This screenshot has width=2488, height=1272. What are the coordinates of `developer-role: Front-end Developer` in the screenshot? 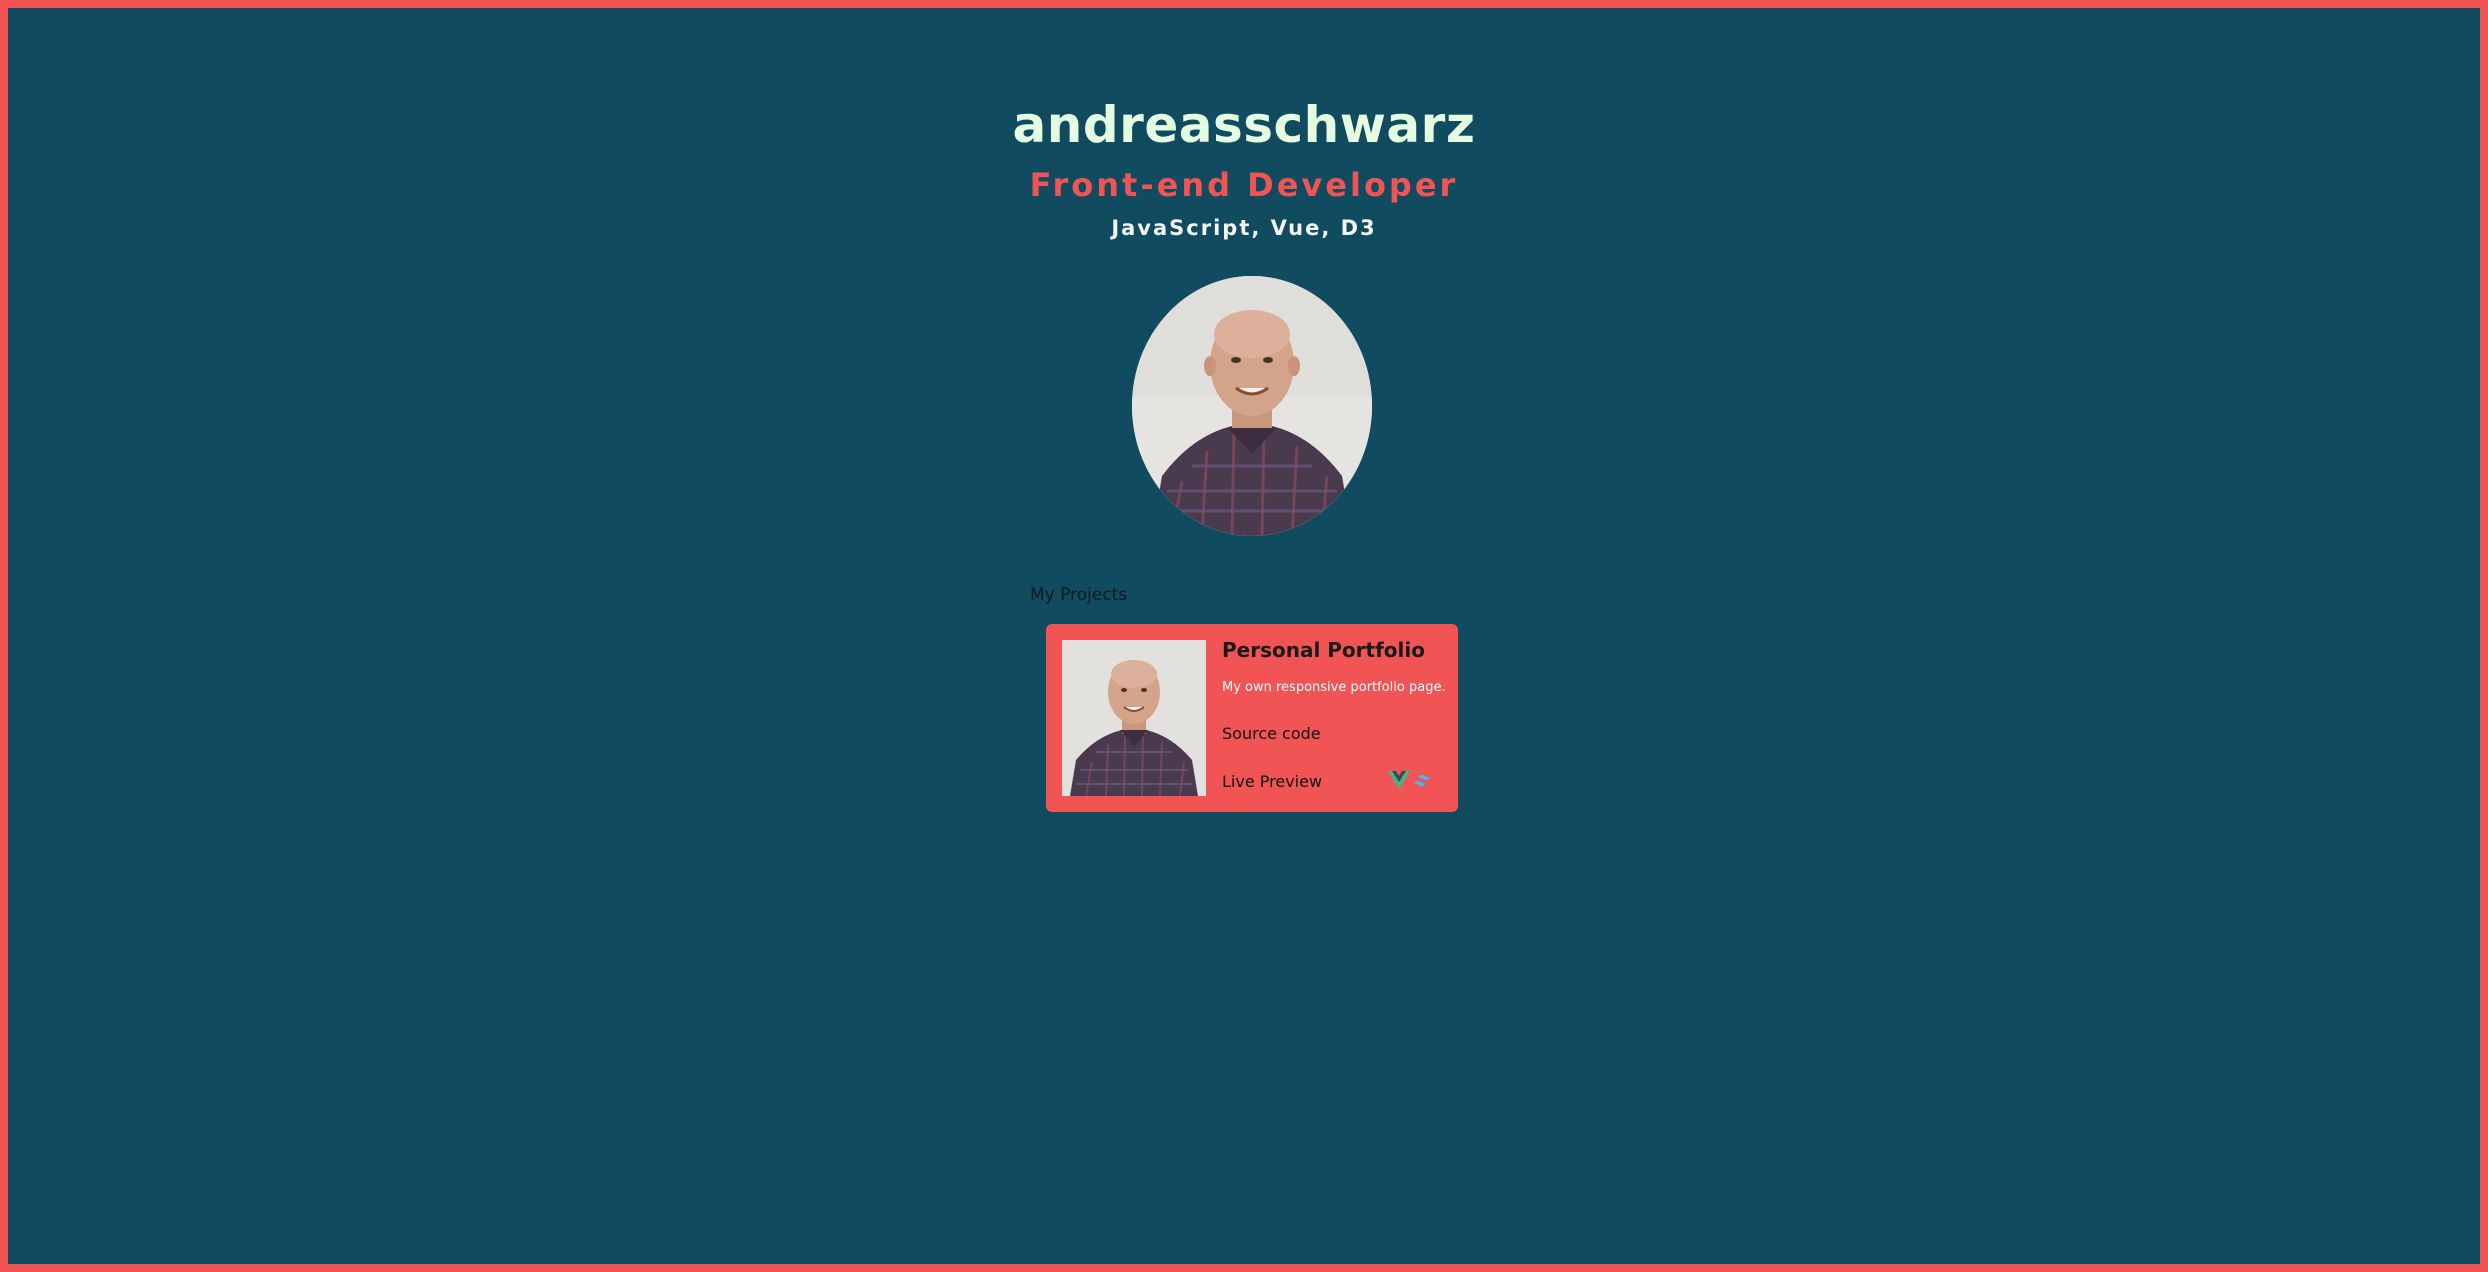 It's located at (1244, 185).